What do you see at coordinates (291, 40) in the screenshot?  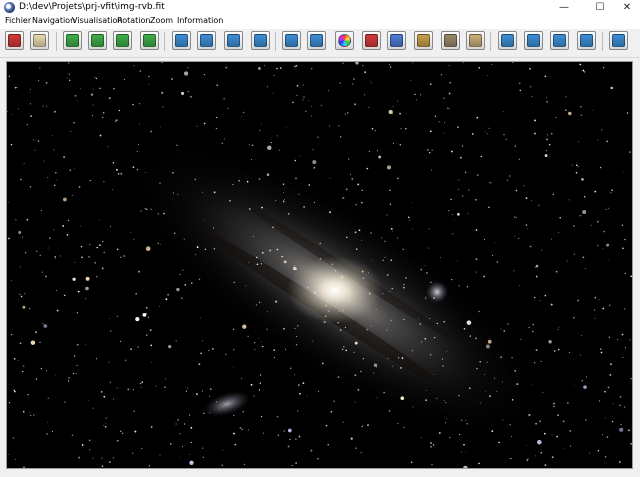 I see `channels-button` at bounding box center [291, 40].